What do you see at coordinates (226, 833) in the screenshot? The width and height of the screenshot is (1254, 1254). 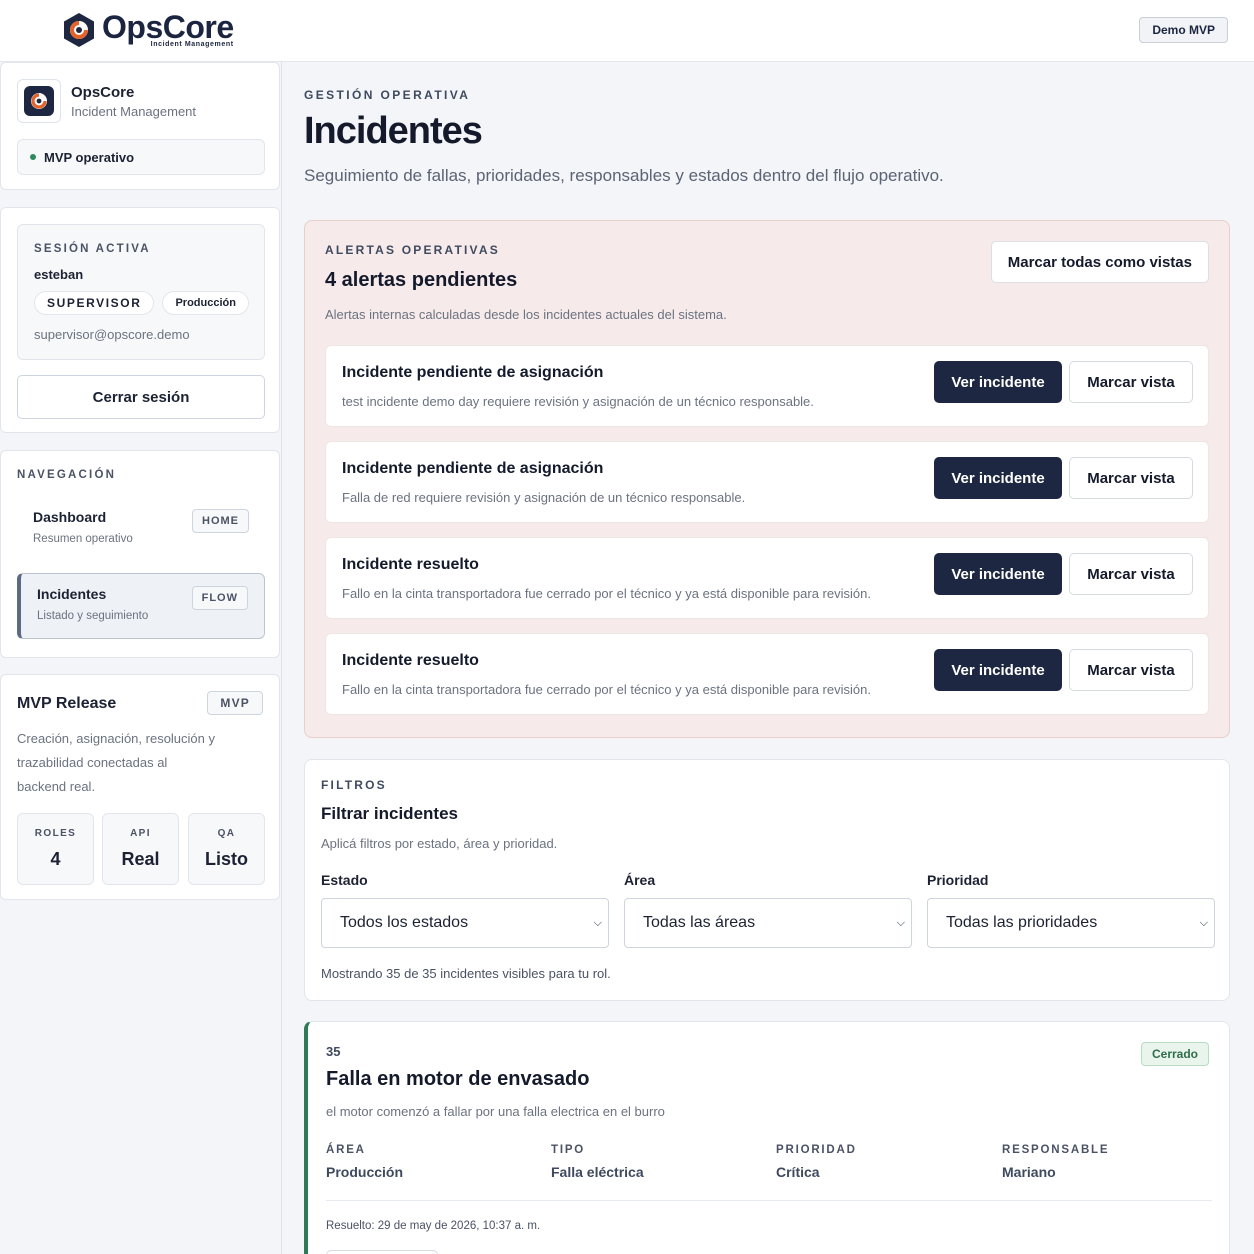 I see `stat-label: QA` at bounding box center [226, 833].